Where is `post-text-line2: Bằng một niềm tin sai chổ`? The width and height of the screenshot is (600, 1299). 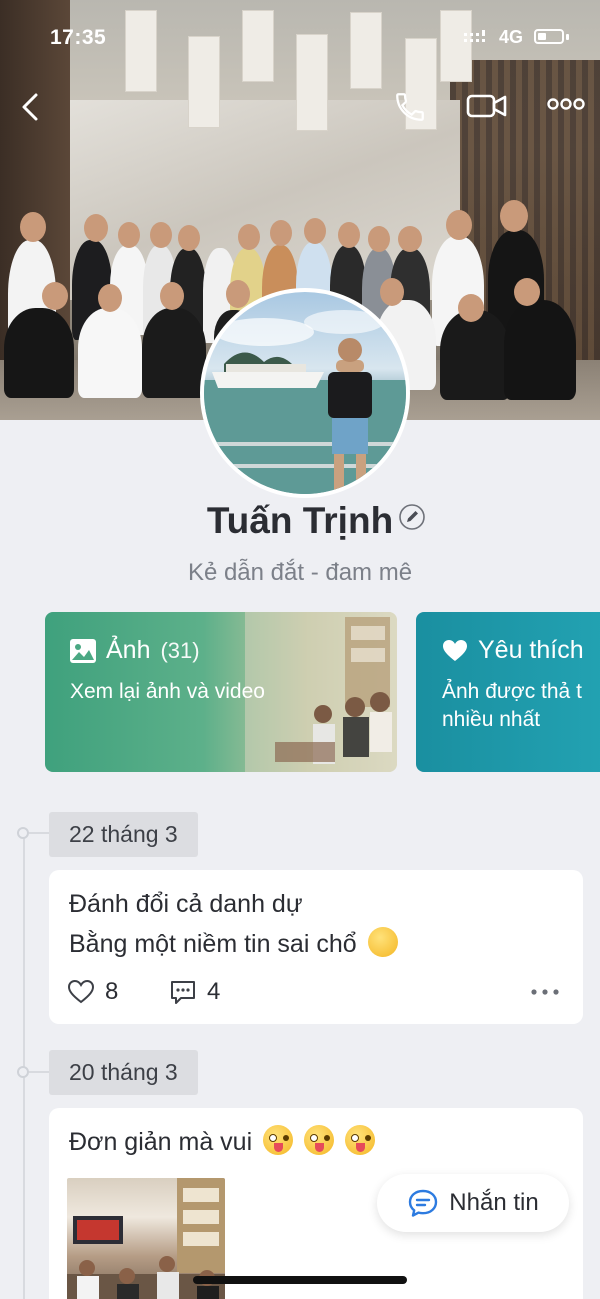 post-text-line2: Bằng một niềm tin sai chổ is located at coordinates (213, 944).